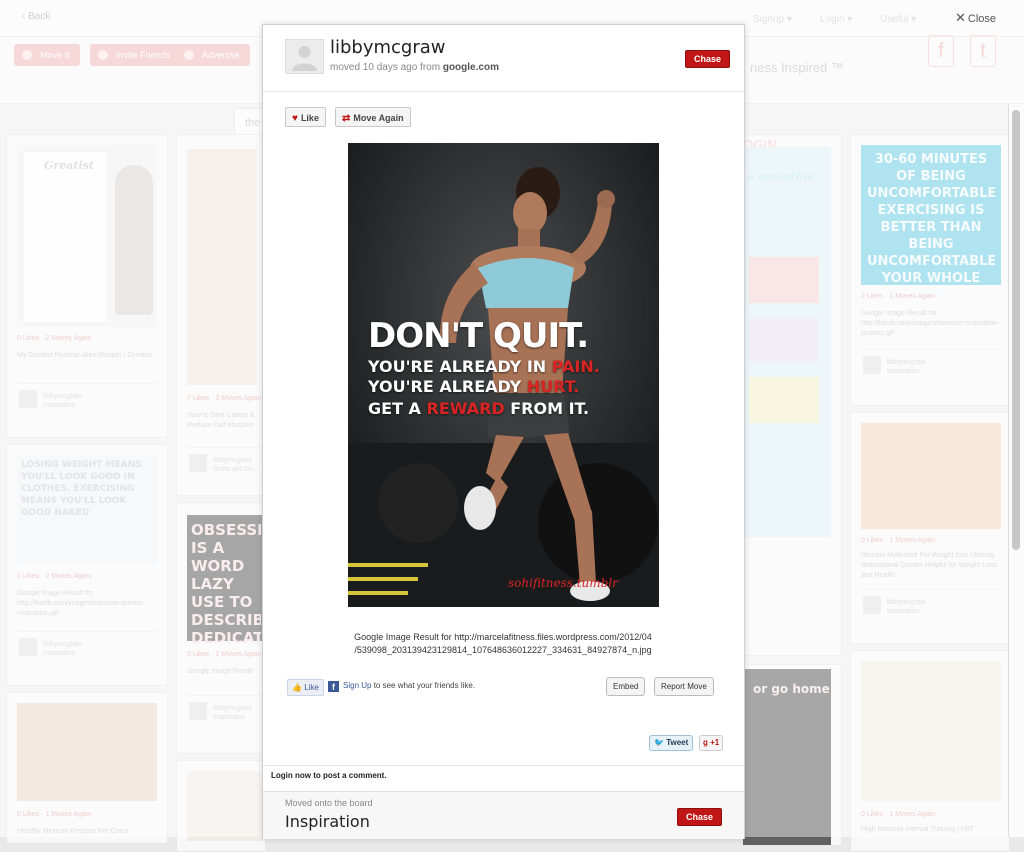 This screenshot has width=1024, height=852. I want to click on signup-prompt: Sign Up to see what your friends like., so click(409, 685).